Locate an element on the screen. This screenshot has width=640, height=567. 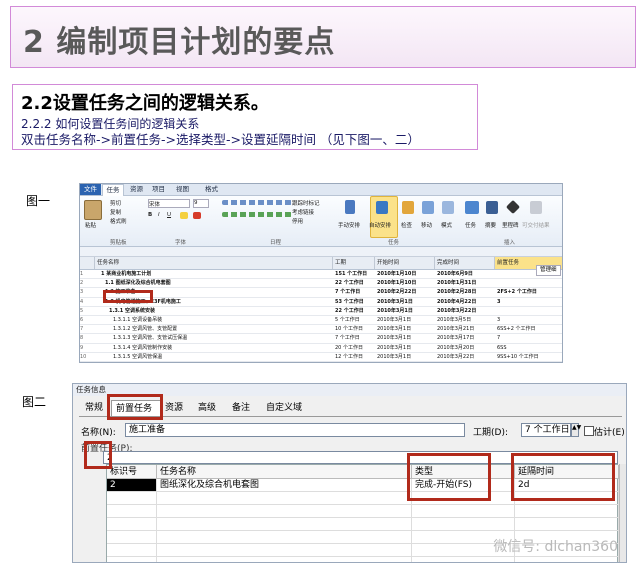
auto-schedule-button: 自动安排 is located at coordinates (380, 225).